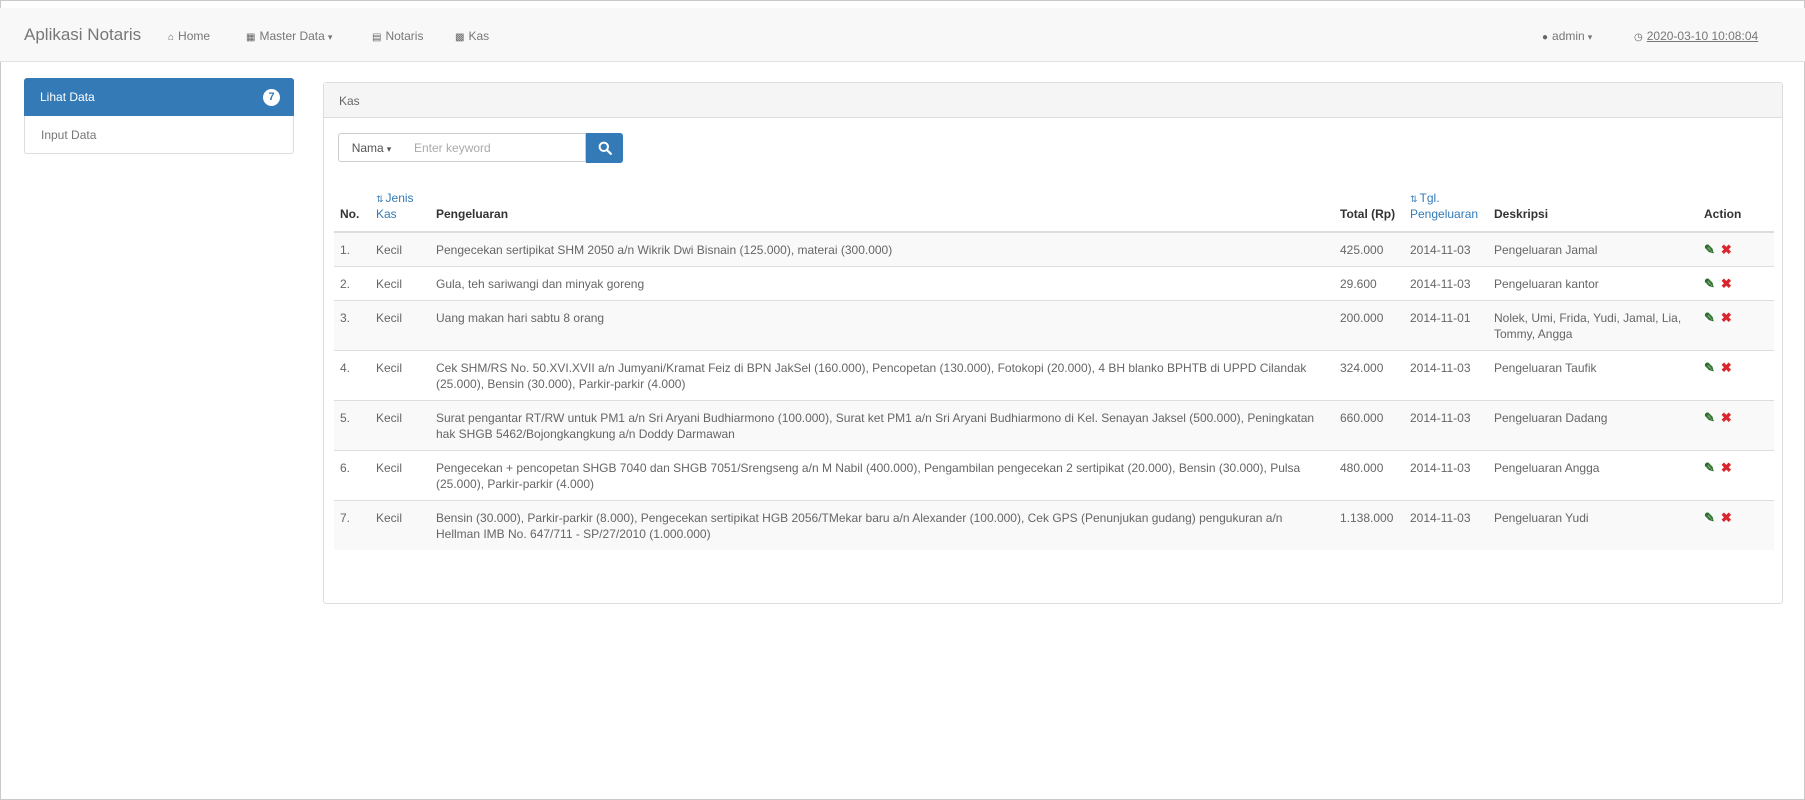 Image resolution: width=1805 pixels, height=800 pixels. What do you see at coordinates (1369, 283) in the screenshot?
I see `cell-total: 29.600` at bounding box center [1369, 283].